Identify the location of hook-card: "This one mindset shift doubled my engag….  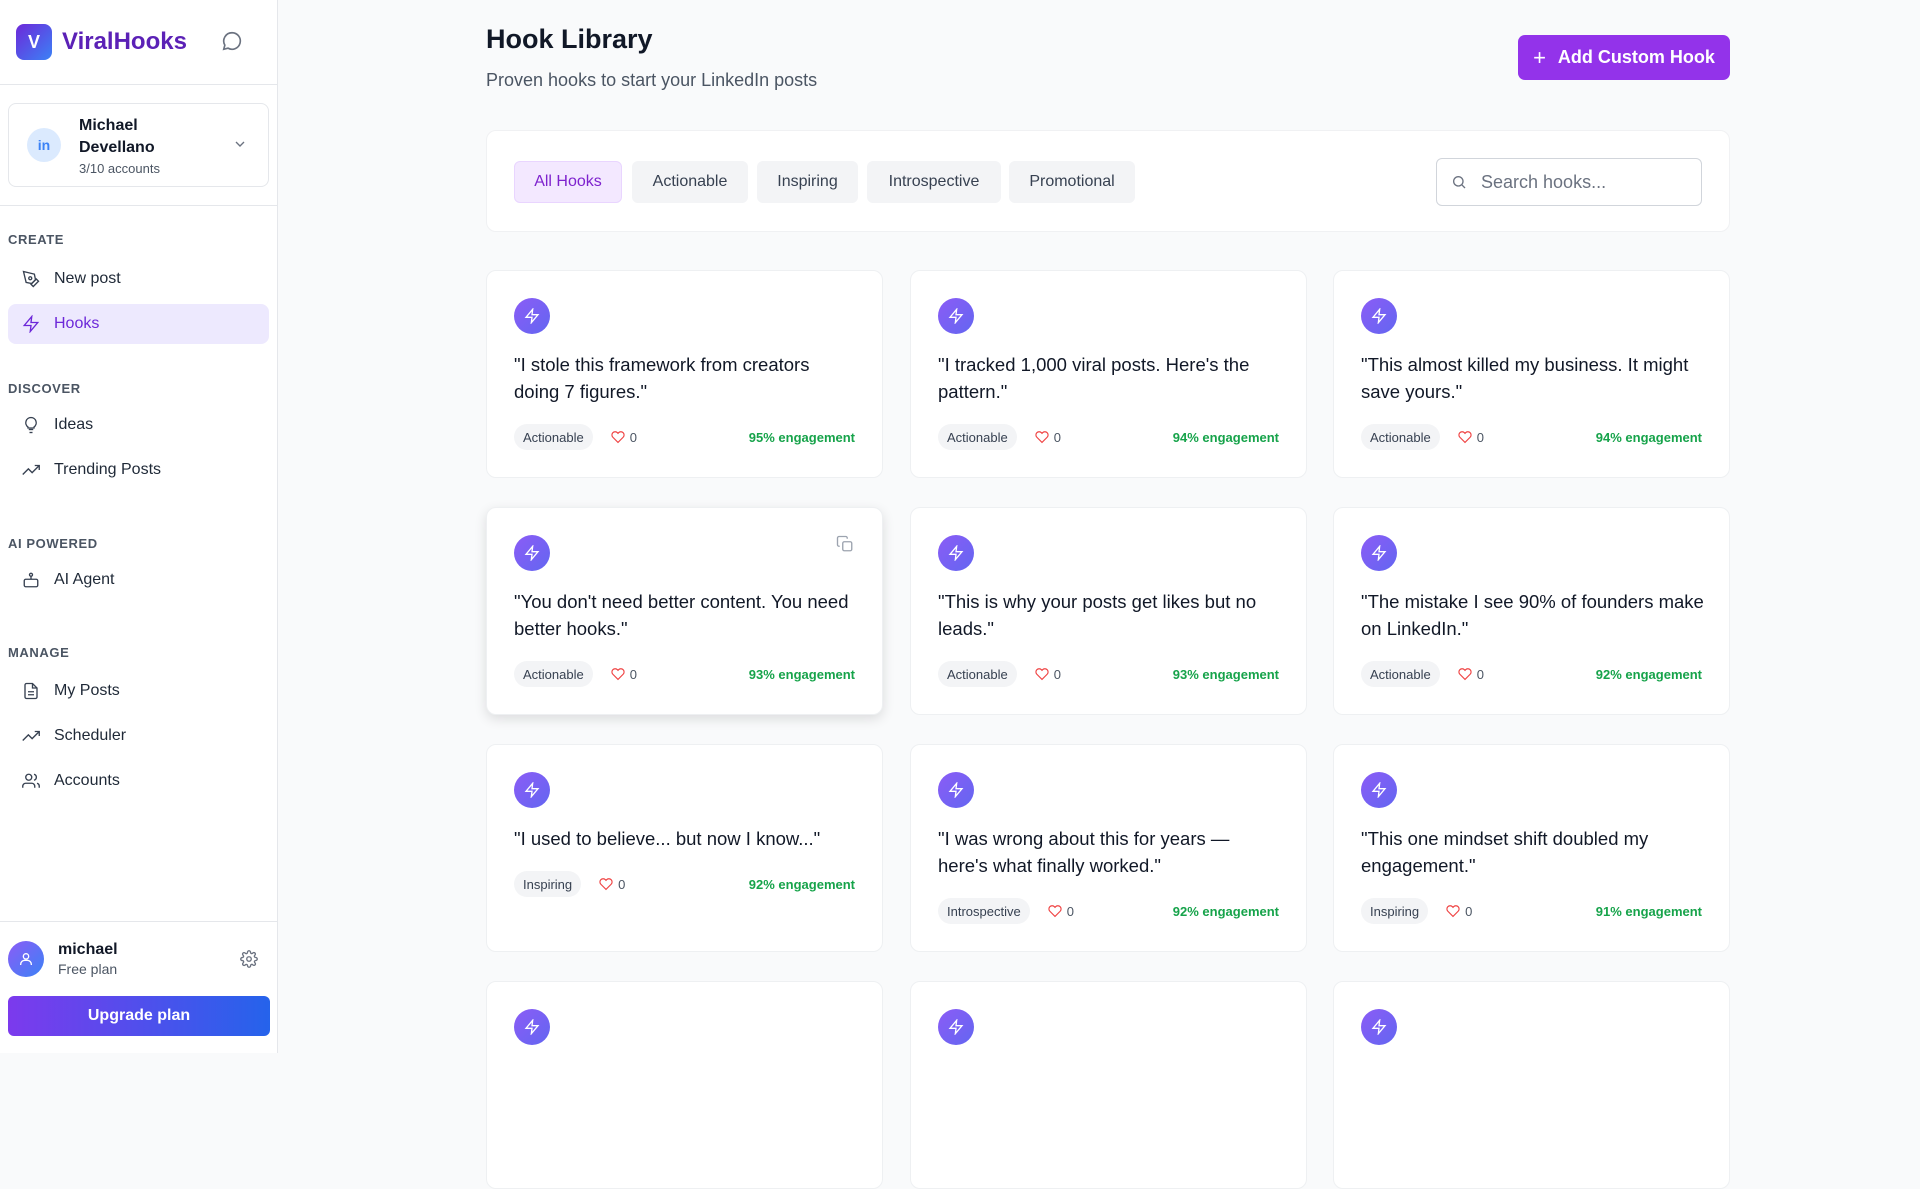
(1531, 848).